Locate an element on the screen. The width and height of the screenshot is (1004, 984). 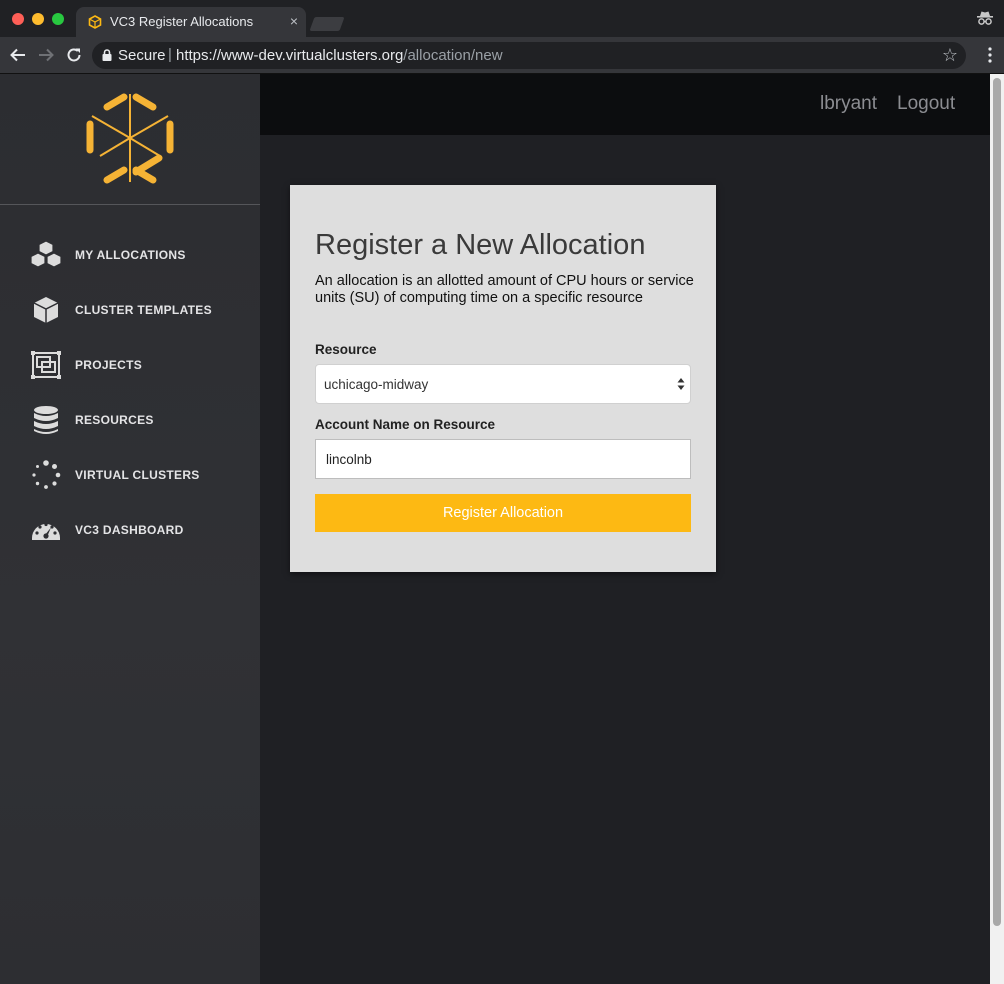
select-arrows-icon is located at coordinates (681, 384).